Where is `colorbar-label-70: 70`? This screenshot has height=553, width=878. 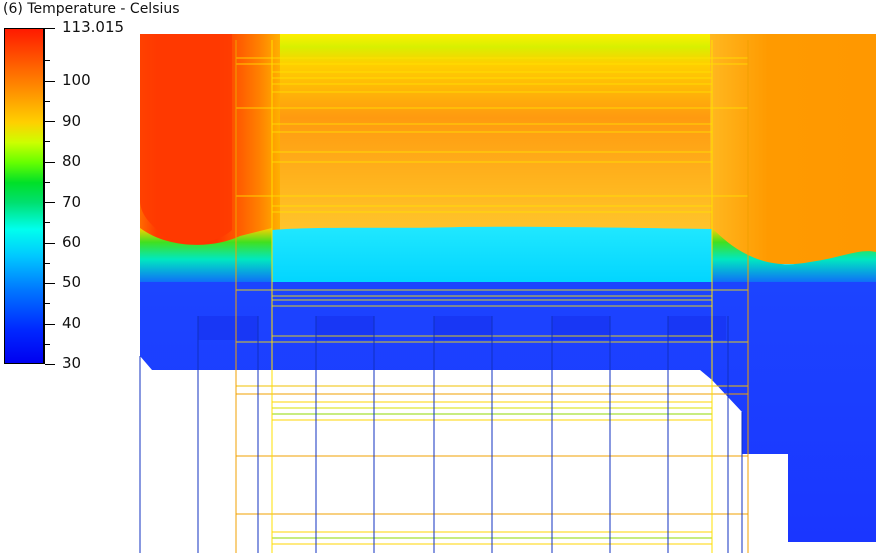
colorbar-label-70: 70 is located at coordinates (72, 202).